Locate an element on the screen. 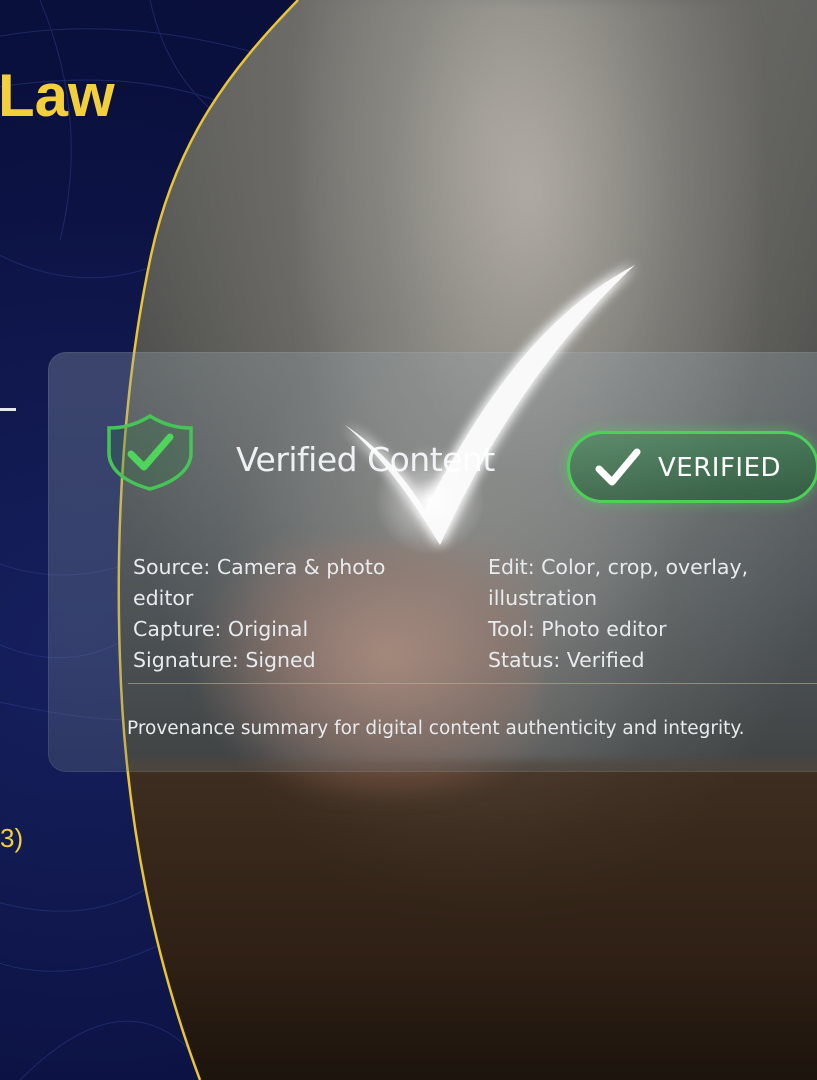 The height and width of the screenshot is (1080, 817). slide-title-fragment: Law is located at coordinates (57, 95).